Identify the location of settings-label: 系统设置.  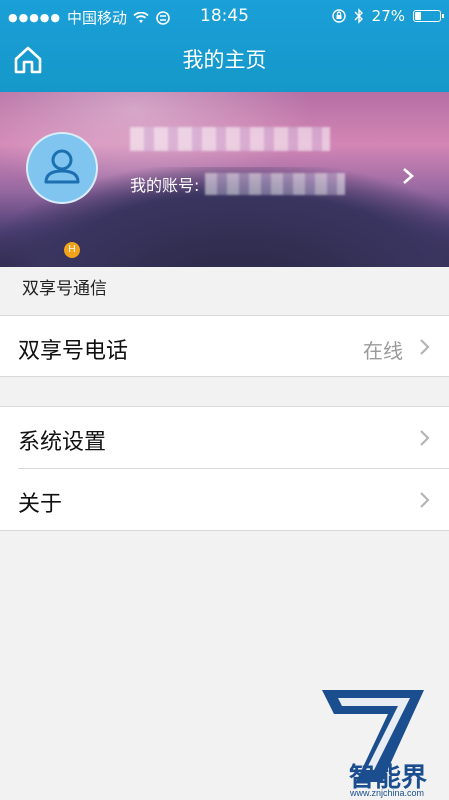
(62, 442).